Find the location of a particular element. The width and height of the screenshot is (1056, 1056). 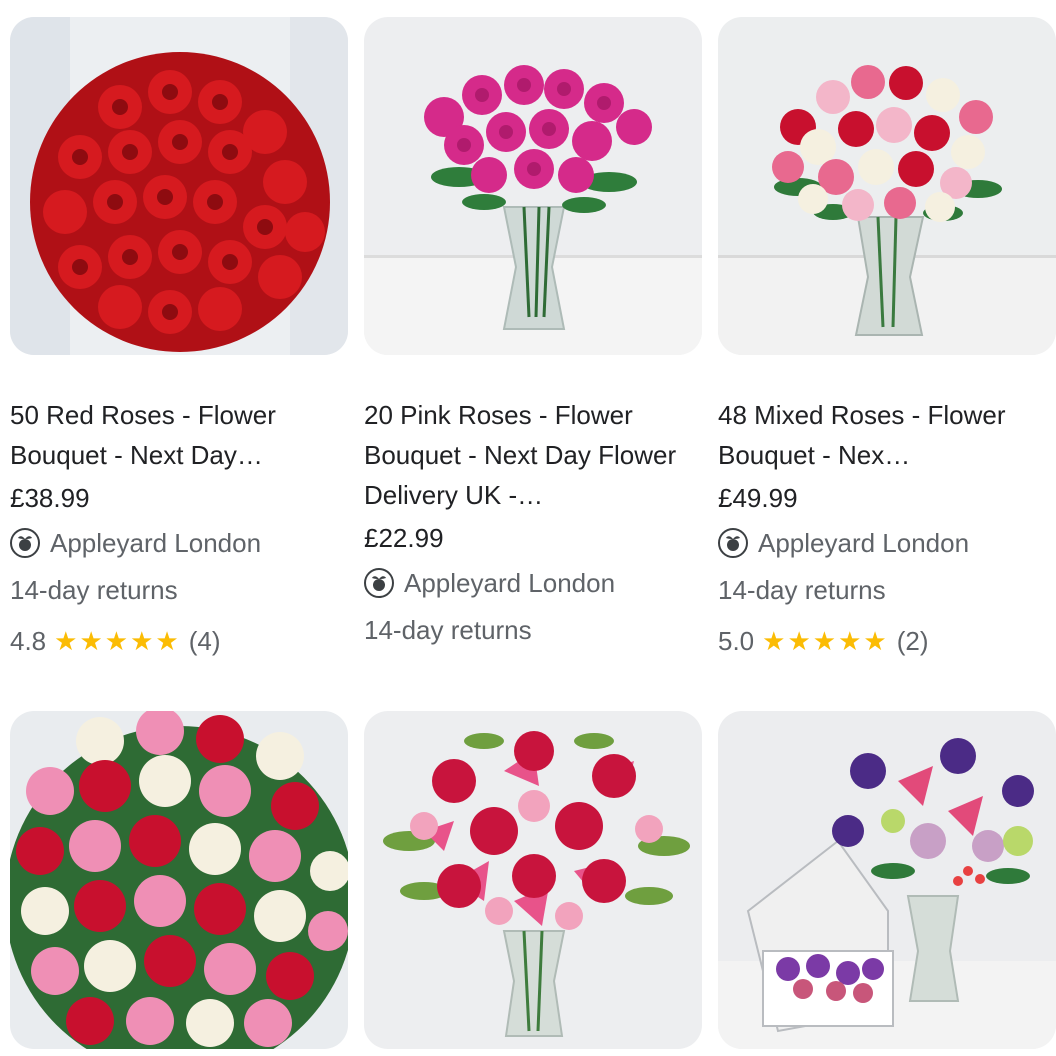

product-price: £49.99 is located at coordinates (758, 498).